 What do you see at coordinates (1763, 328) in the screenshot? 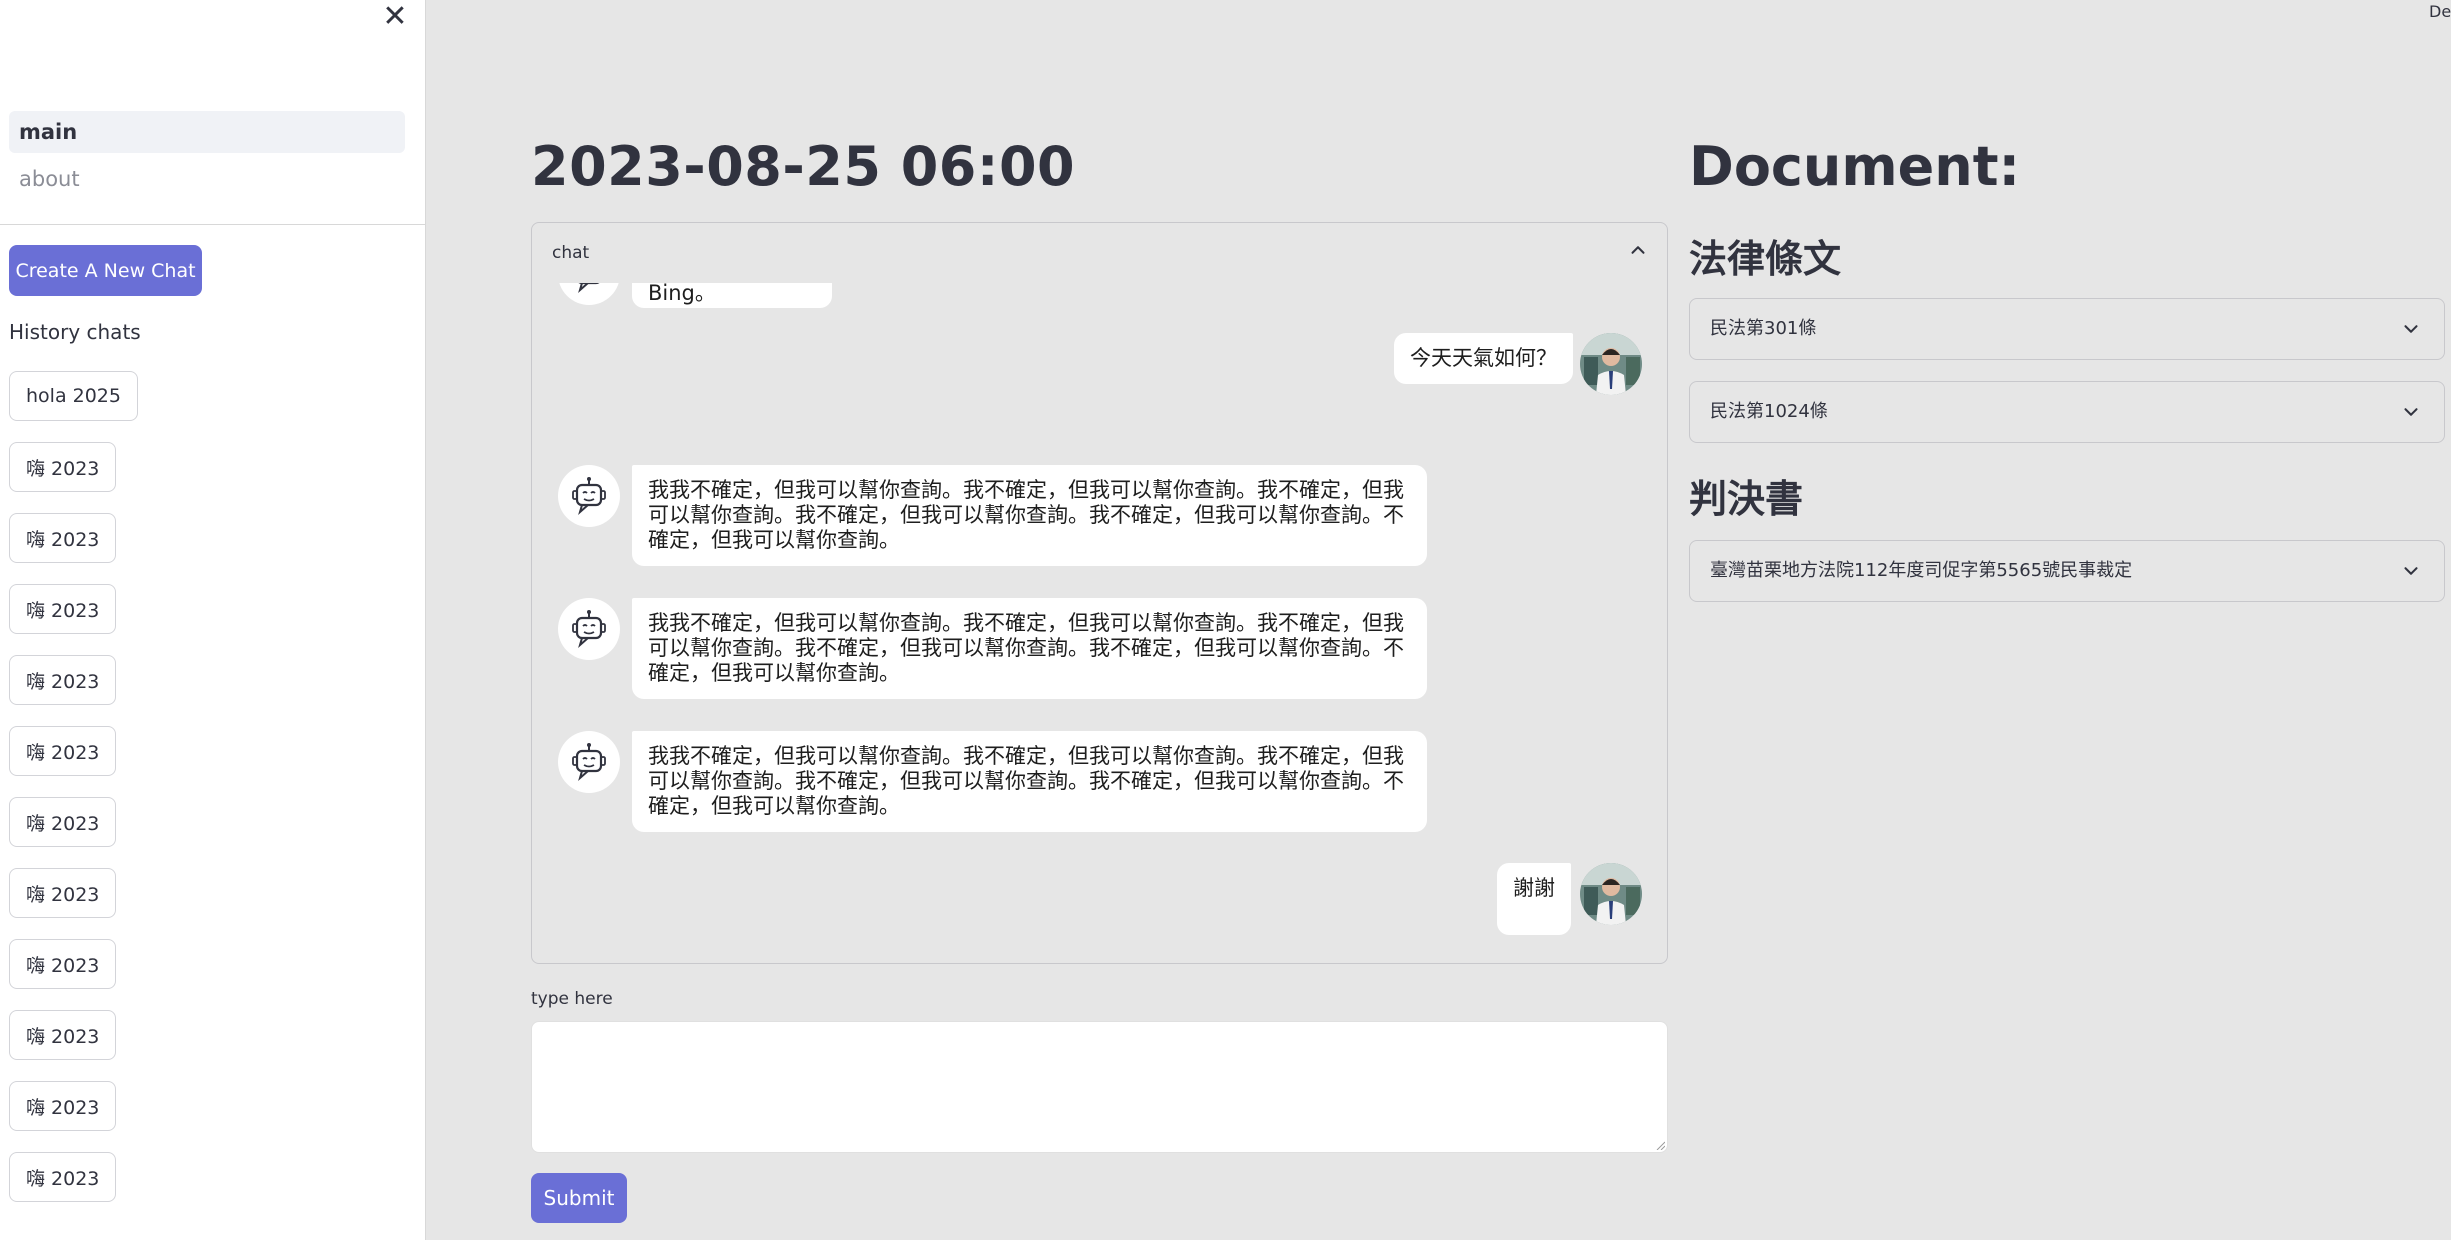
I see `expander-label: 民法第301條` at bounding box center [1763, 328].